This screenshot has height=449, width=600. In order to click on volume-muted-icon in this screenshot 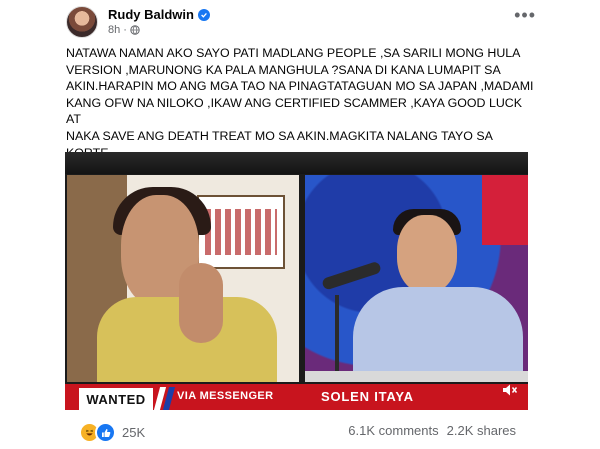, I will do `click(510, 390)`.